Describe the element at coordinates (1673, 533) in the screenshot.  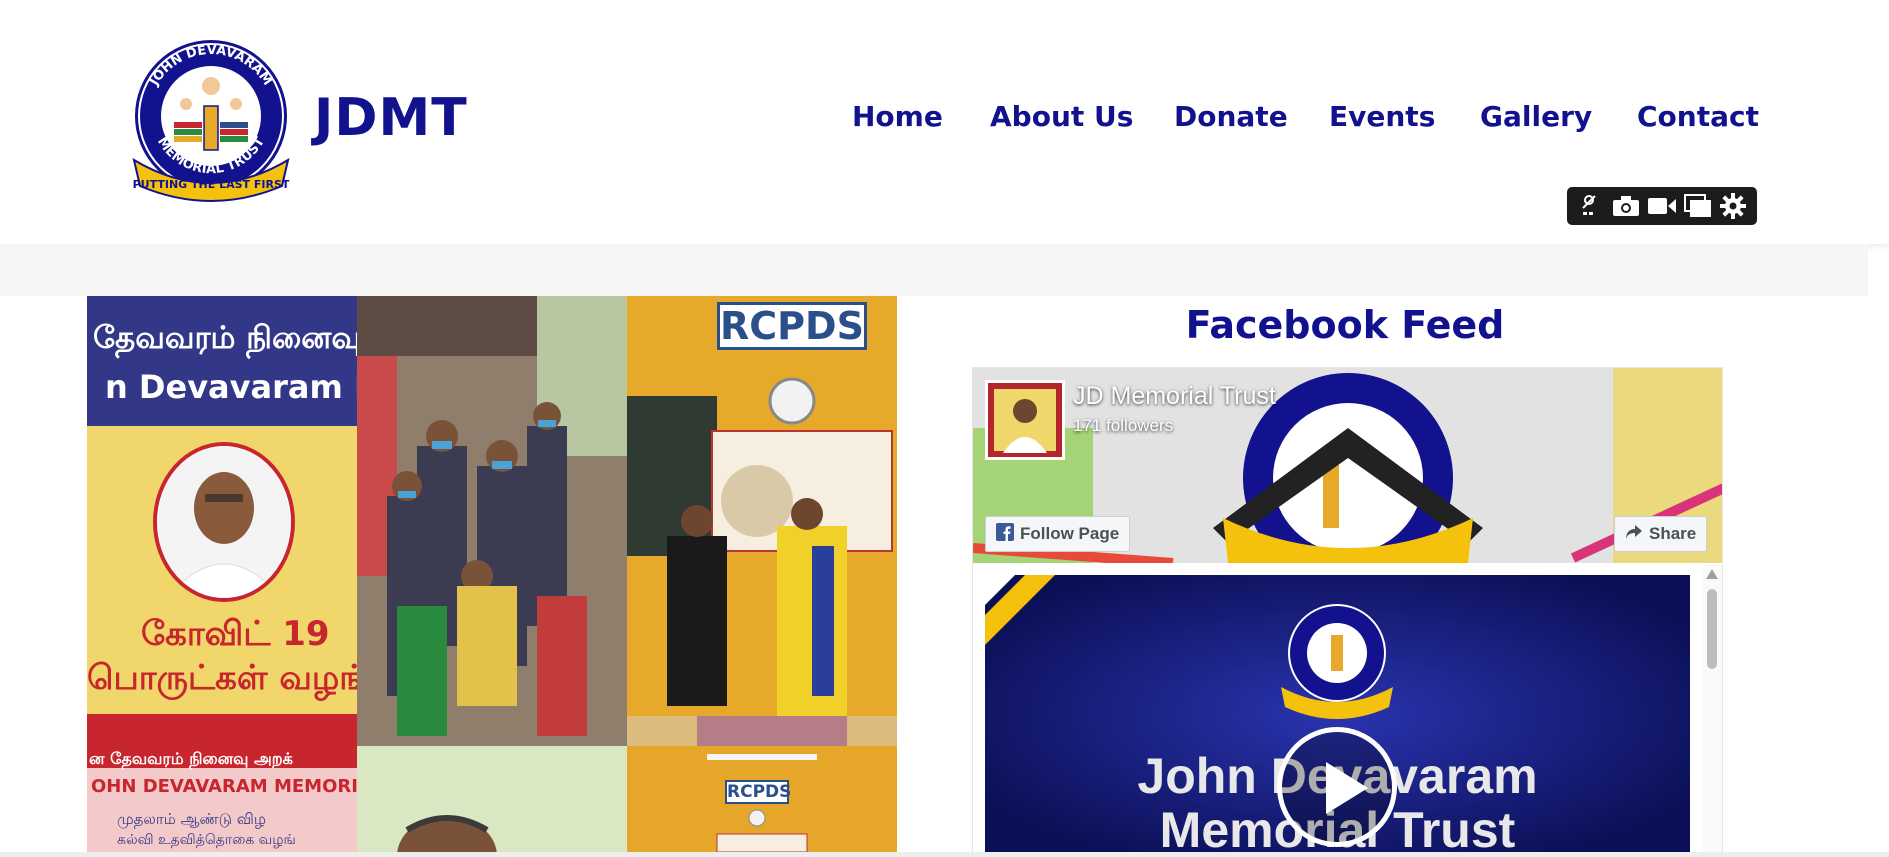
I see `share-label: Share` at that location.